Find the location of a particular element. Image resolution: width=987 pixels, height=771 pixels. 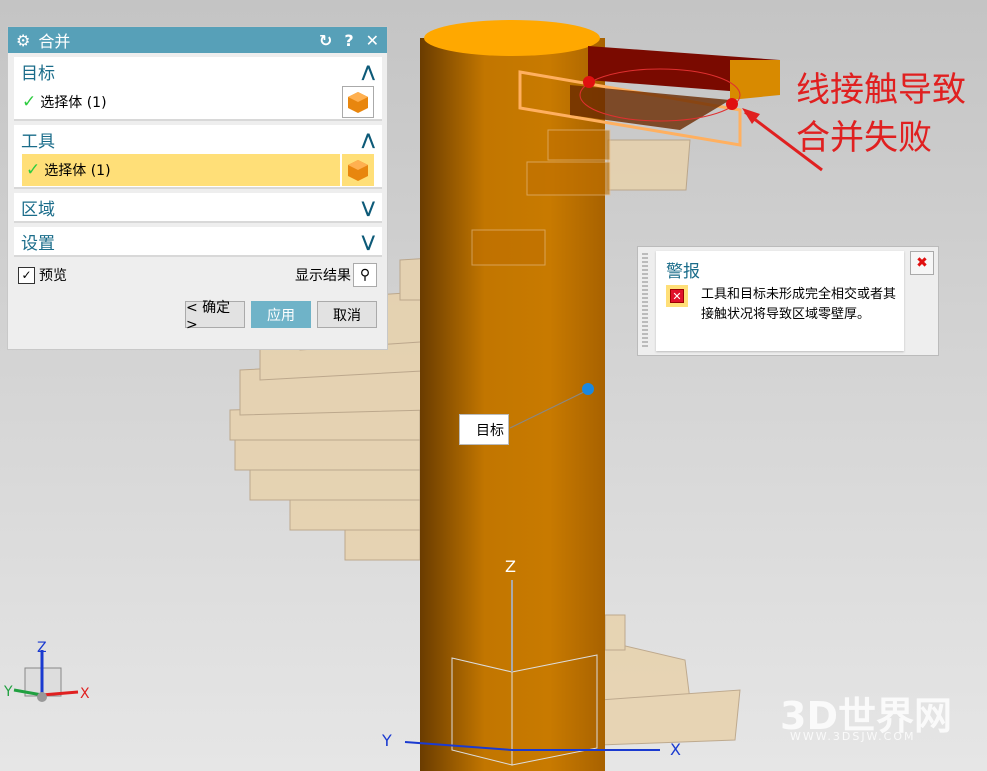

target-tag-label: 目标 is located at coordinates (490, 430).